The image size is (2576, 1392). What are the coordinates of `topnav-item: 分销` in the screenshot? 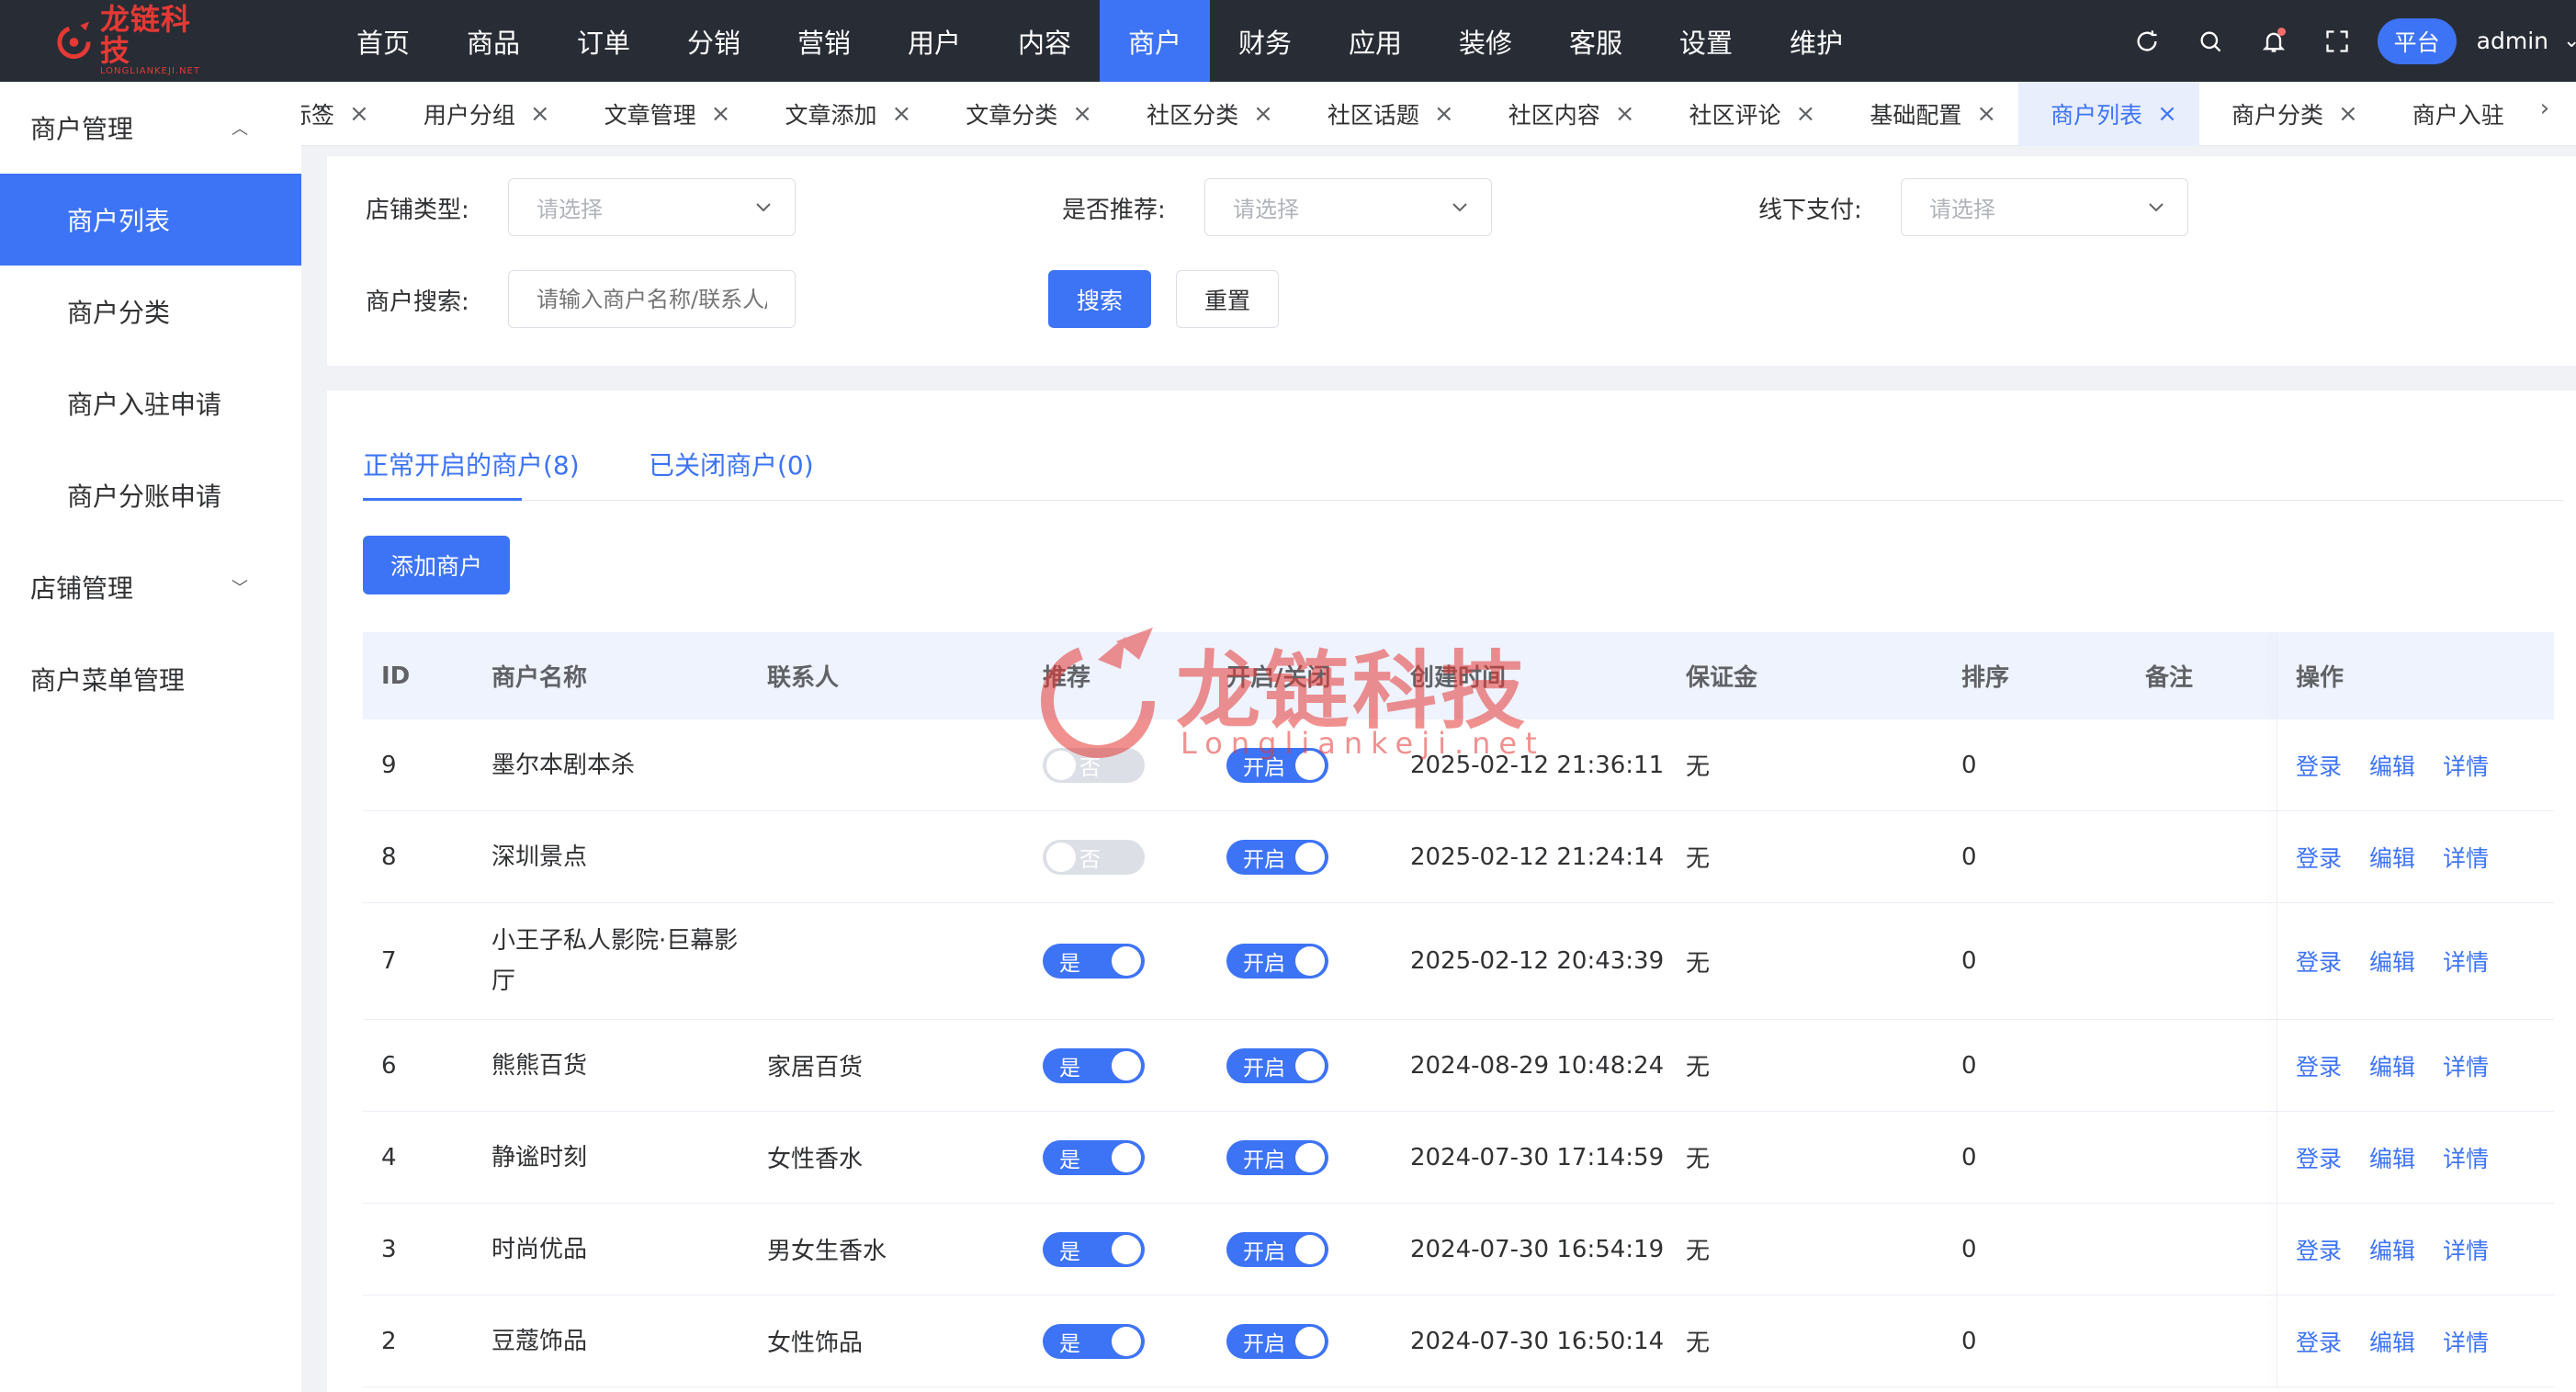 It's located at (714, 41).